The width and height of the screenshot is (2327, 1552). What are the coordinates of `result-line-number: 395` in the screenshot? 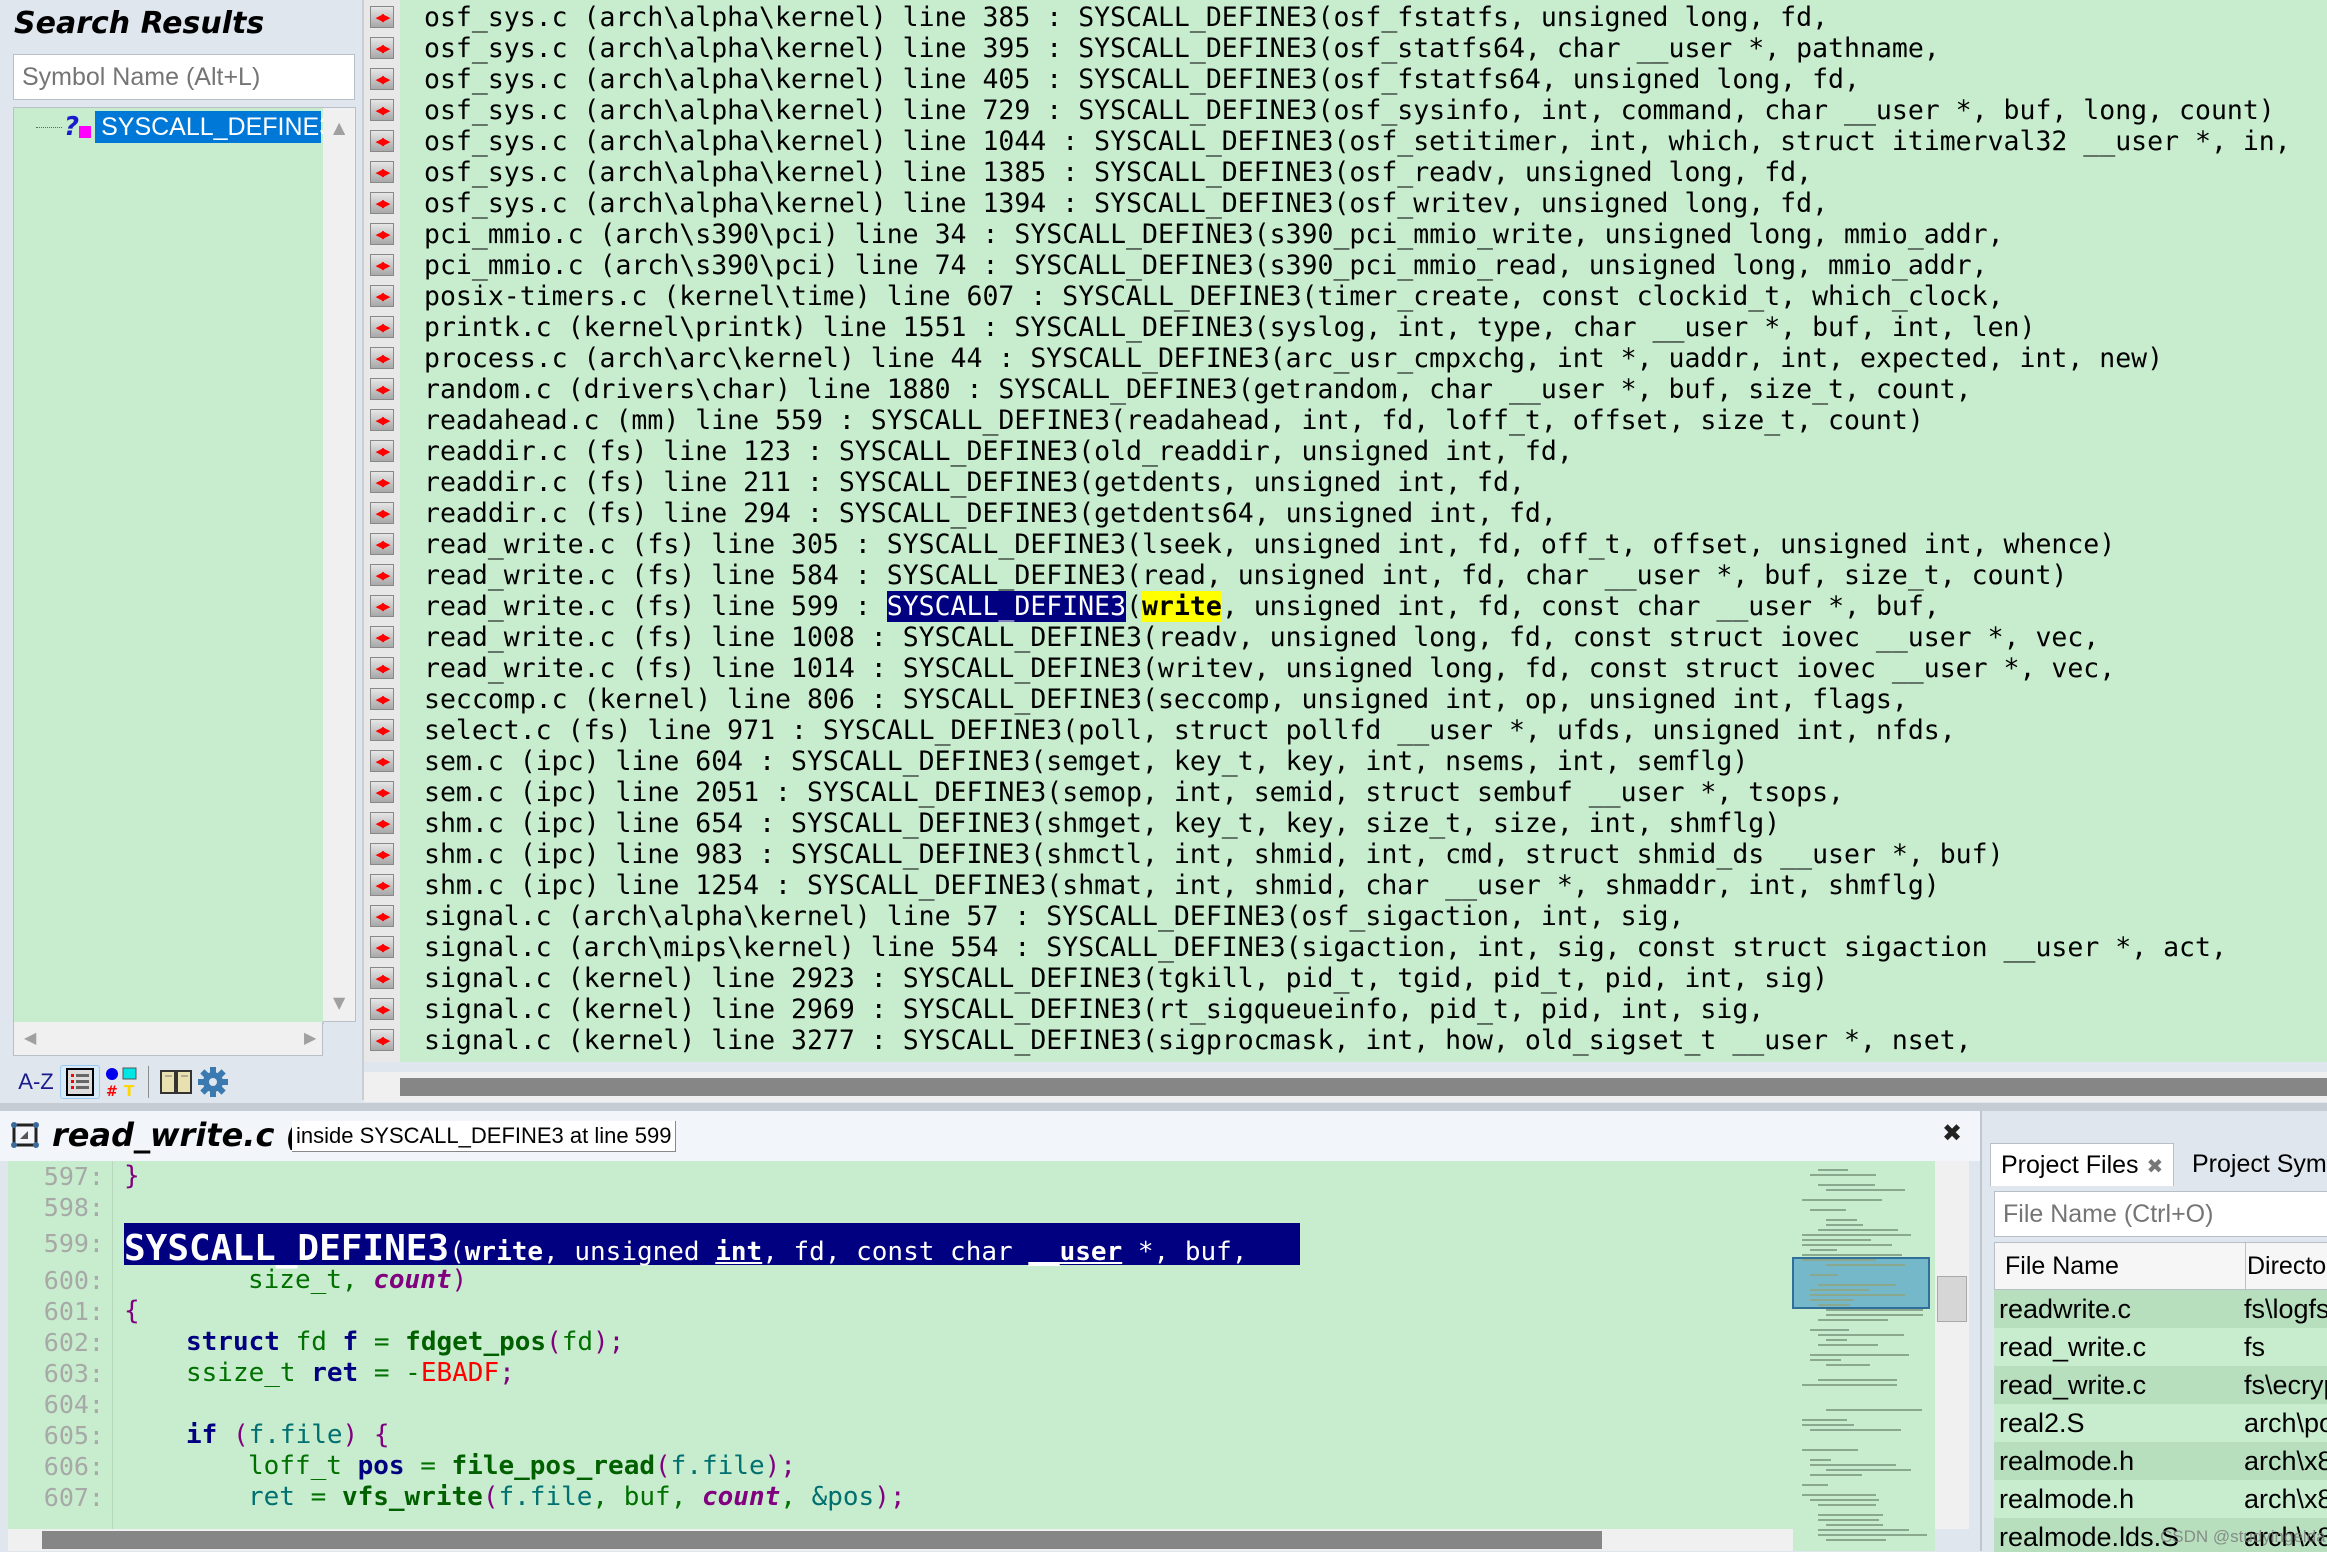 It's located at (1006, 48).